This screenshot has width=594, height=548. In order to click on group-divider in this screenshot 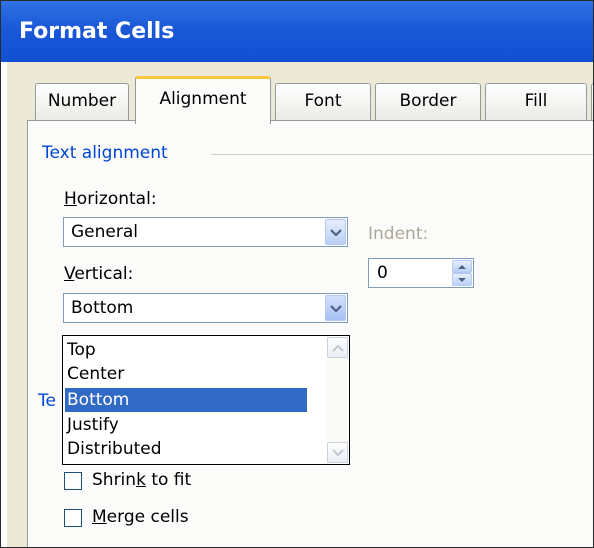, I will do `click(402, 154)`.